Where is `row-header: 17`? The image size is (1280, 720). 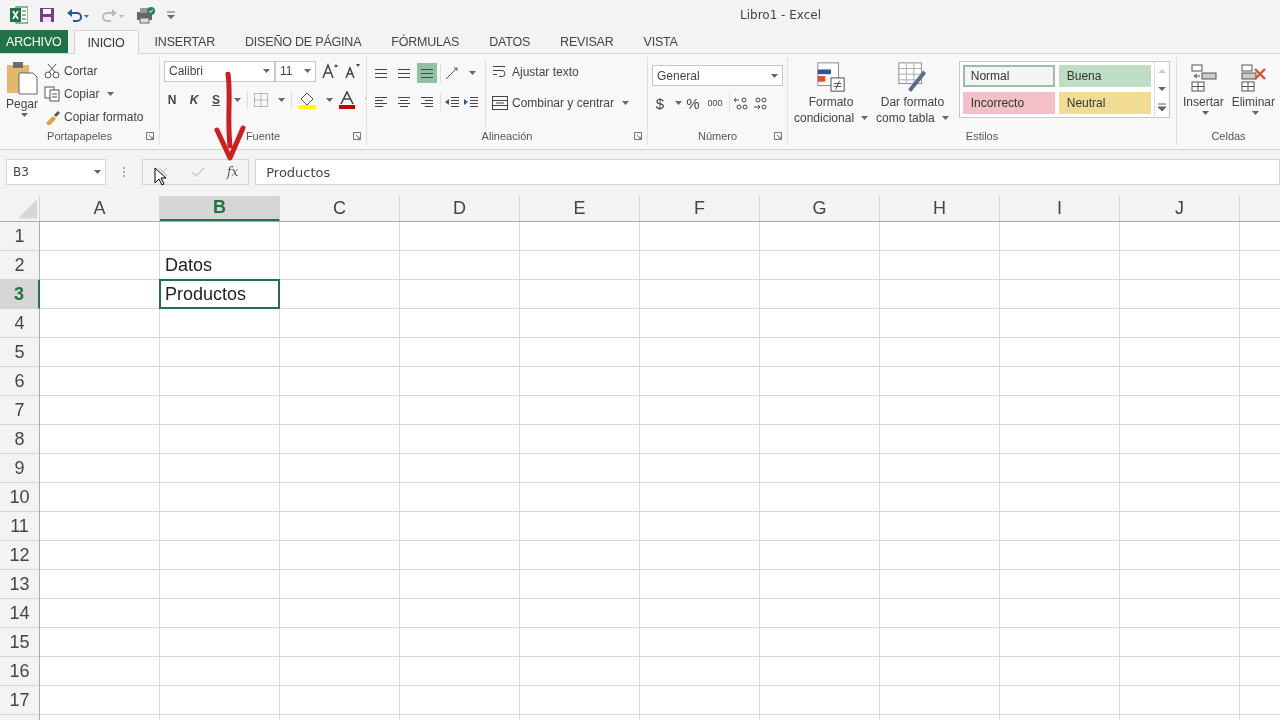 row-header: 17 is located at coordinates (19, 700).